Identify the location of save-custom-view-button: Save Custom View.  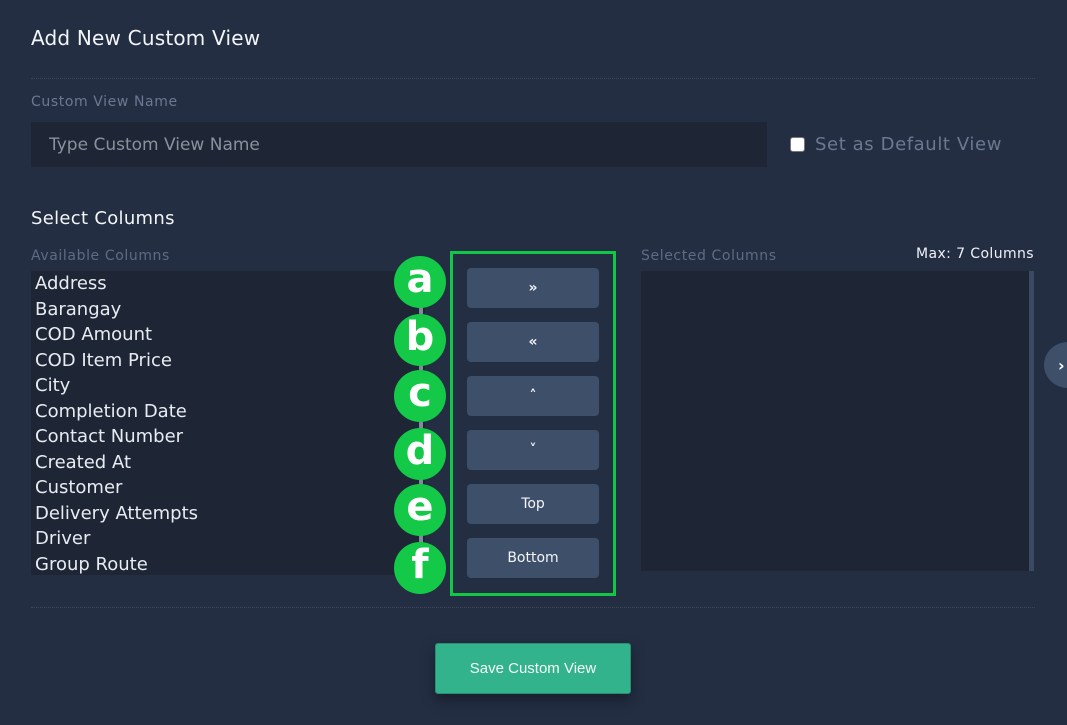
(533, 668).